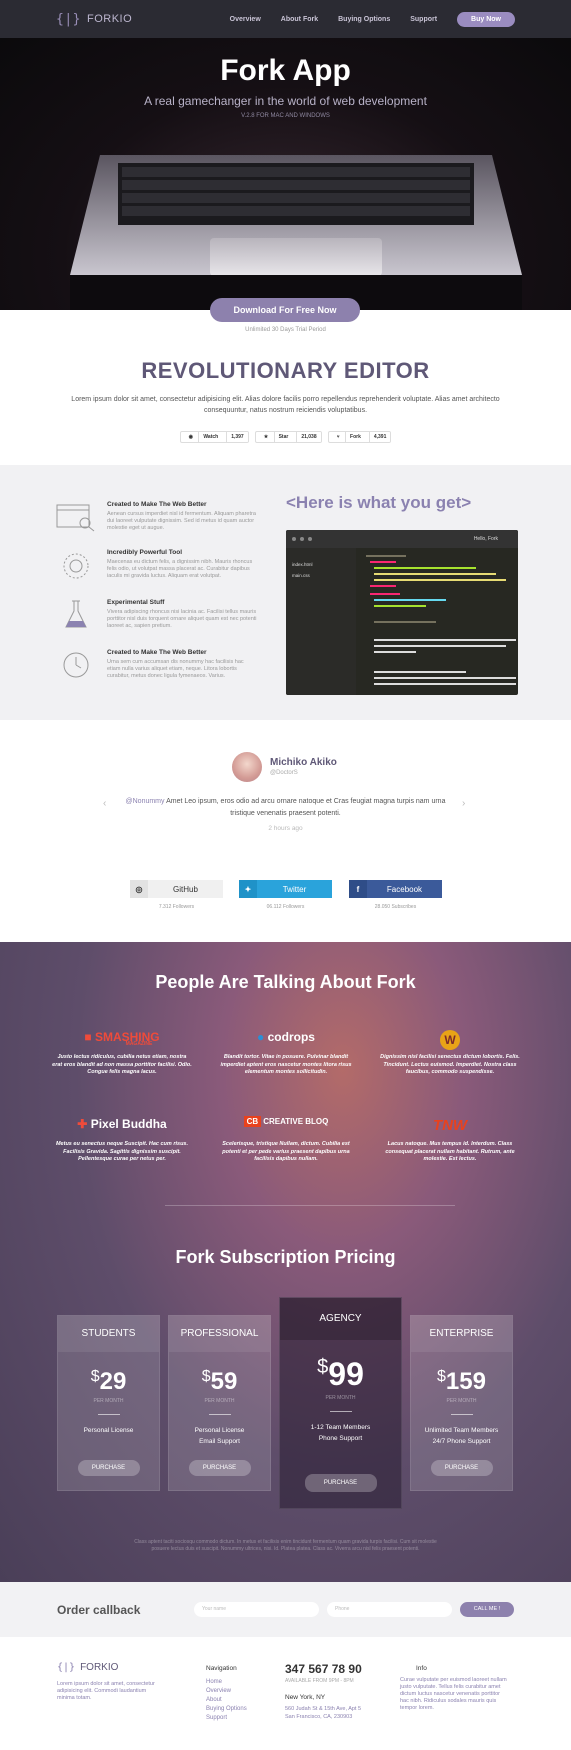 This screenshot has width=571, height=1750. I want to click on section-divider, so click(310, 1205).